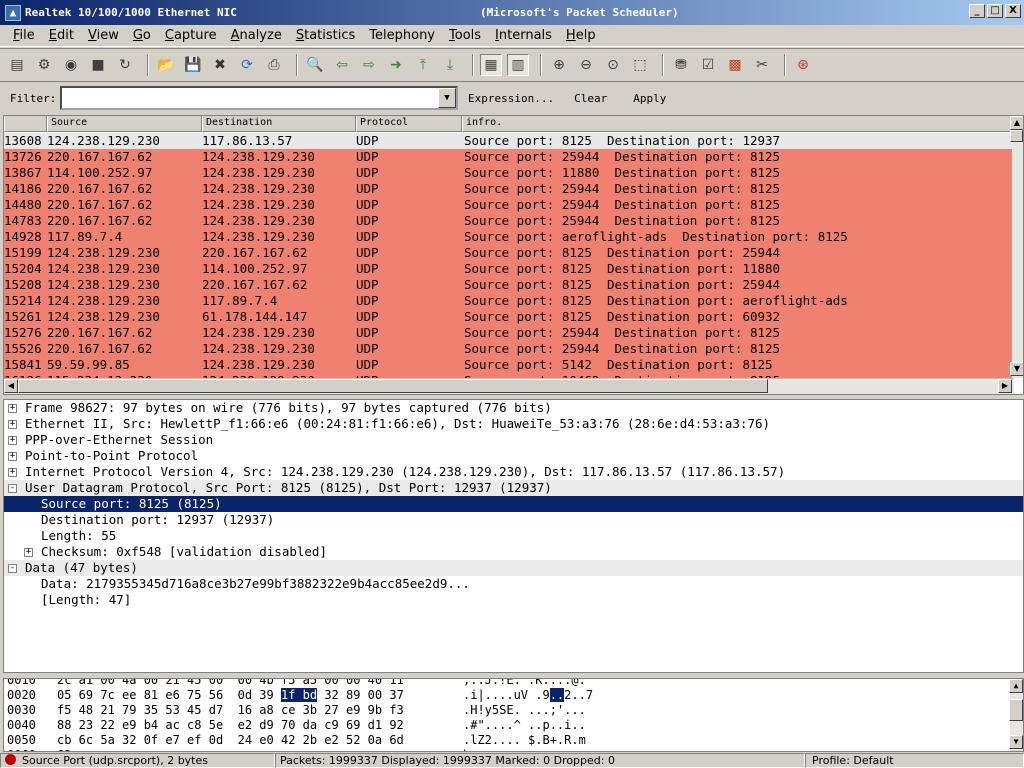 This screenshot has height=768, width=1024. What do you see at coordinates (977, 11) in the screenshot?
I see `minimize-button: _` at bounding box center [977, 11].